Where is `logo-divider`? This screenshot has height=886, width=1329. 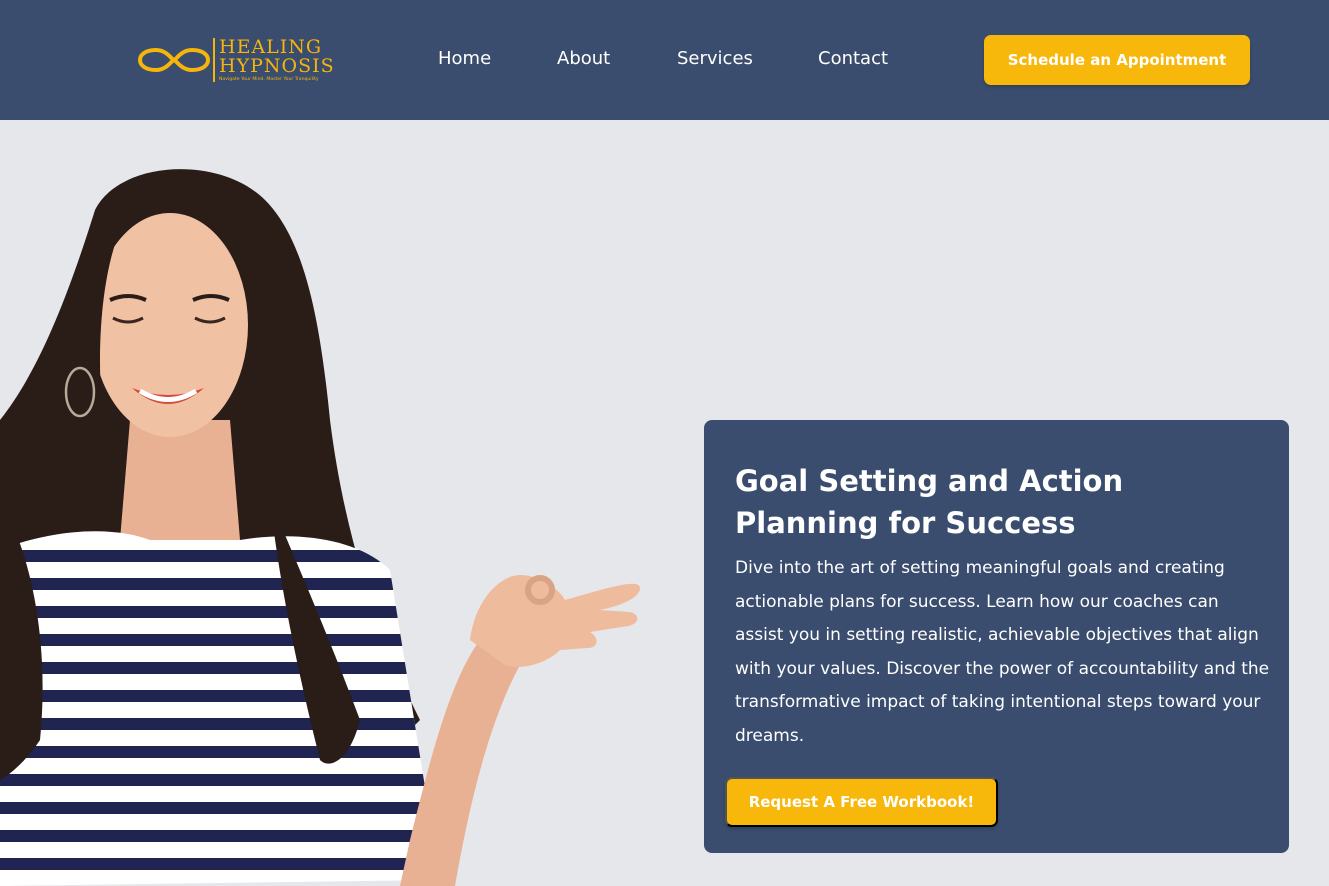 logo-divider is located at coordinates (214, 60).